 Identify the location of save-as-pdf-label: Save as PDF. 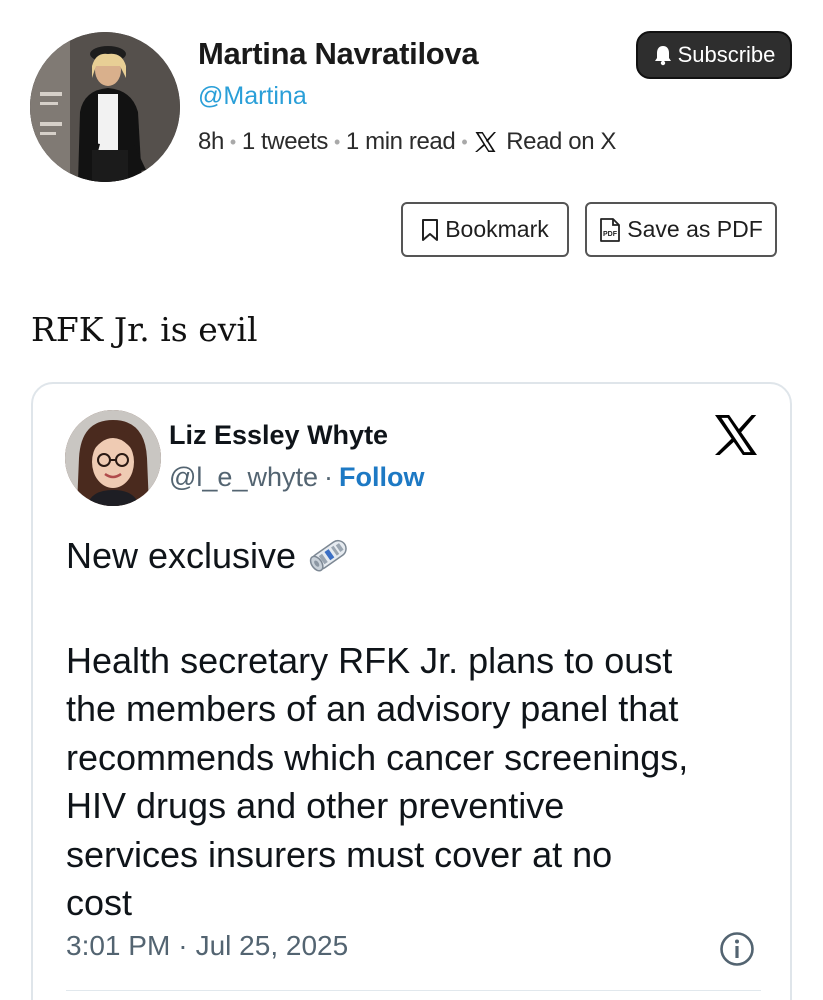
(695, 229).